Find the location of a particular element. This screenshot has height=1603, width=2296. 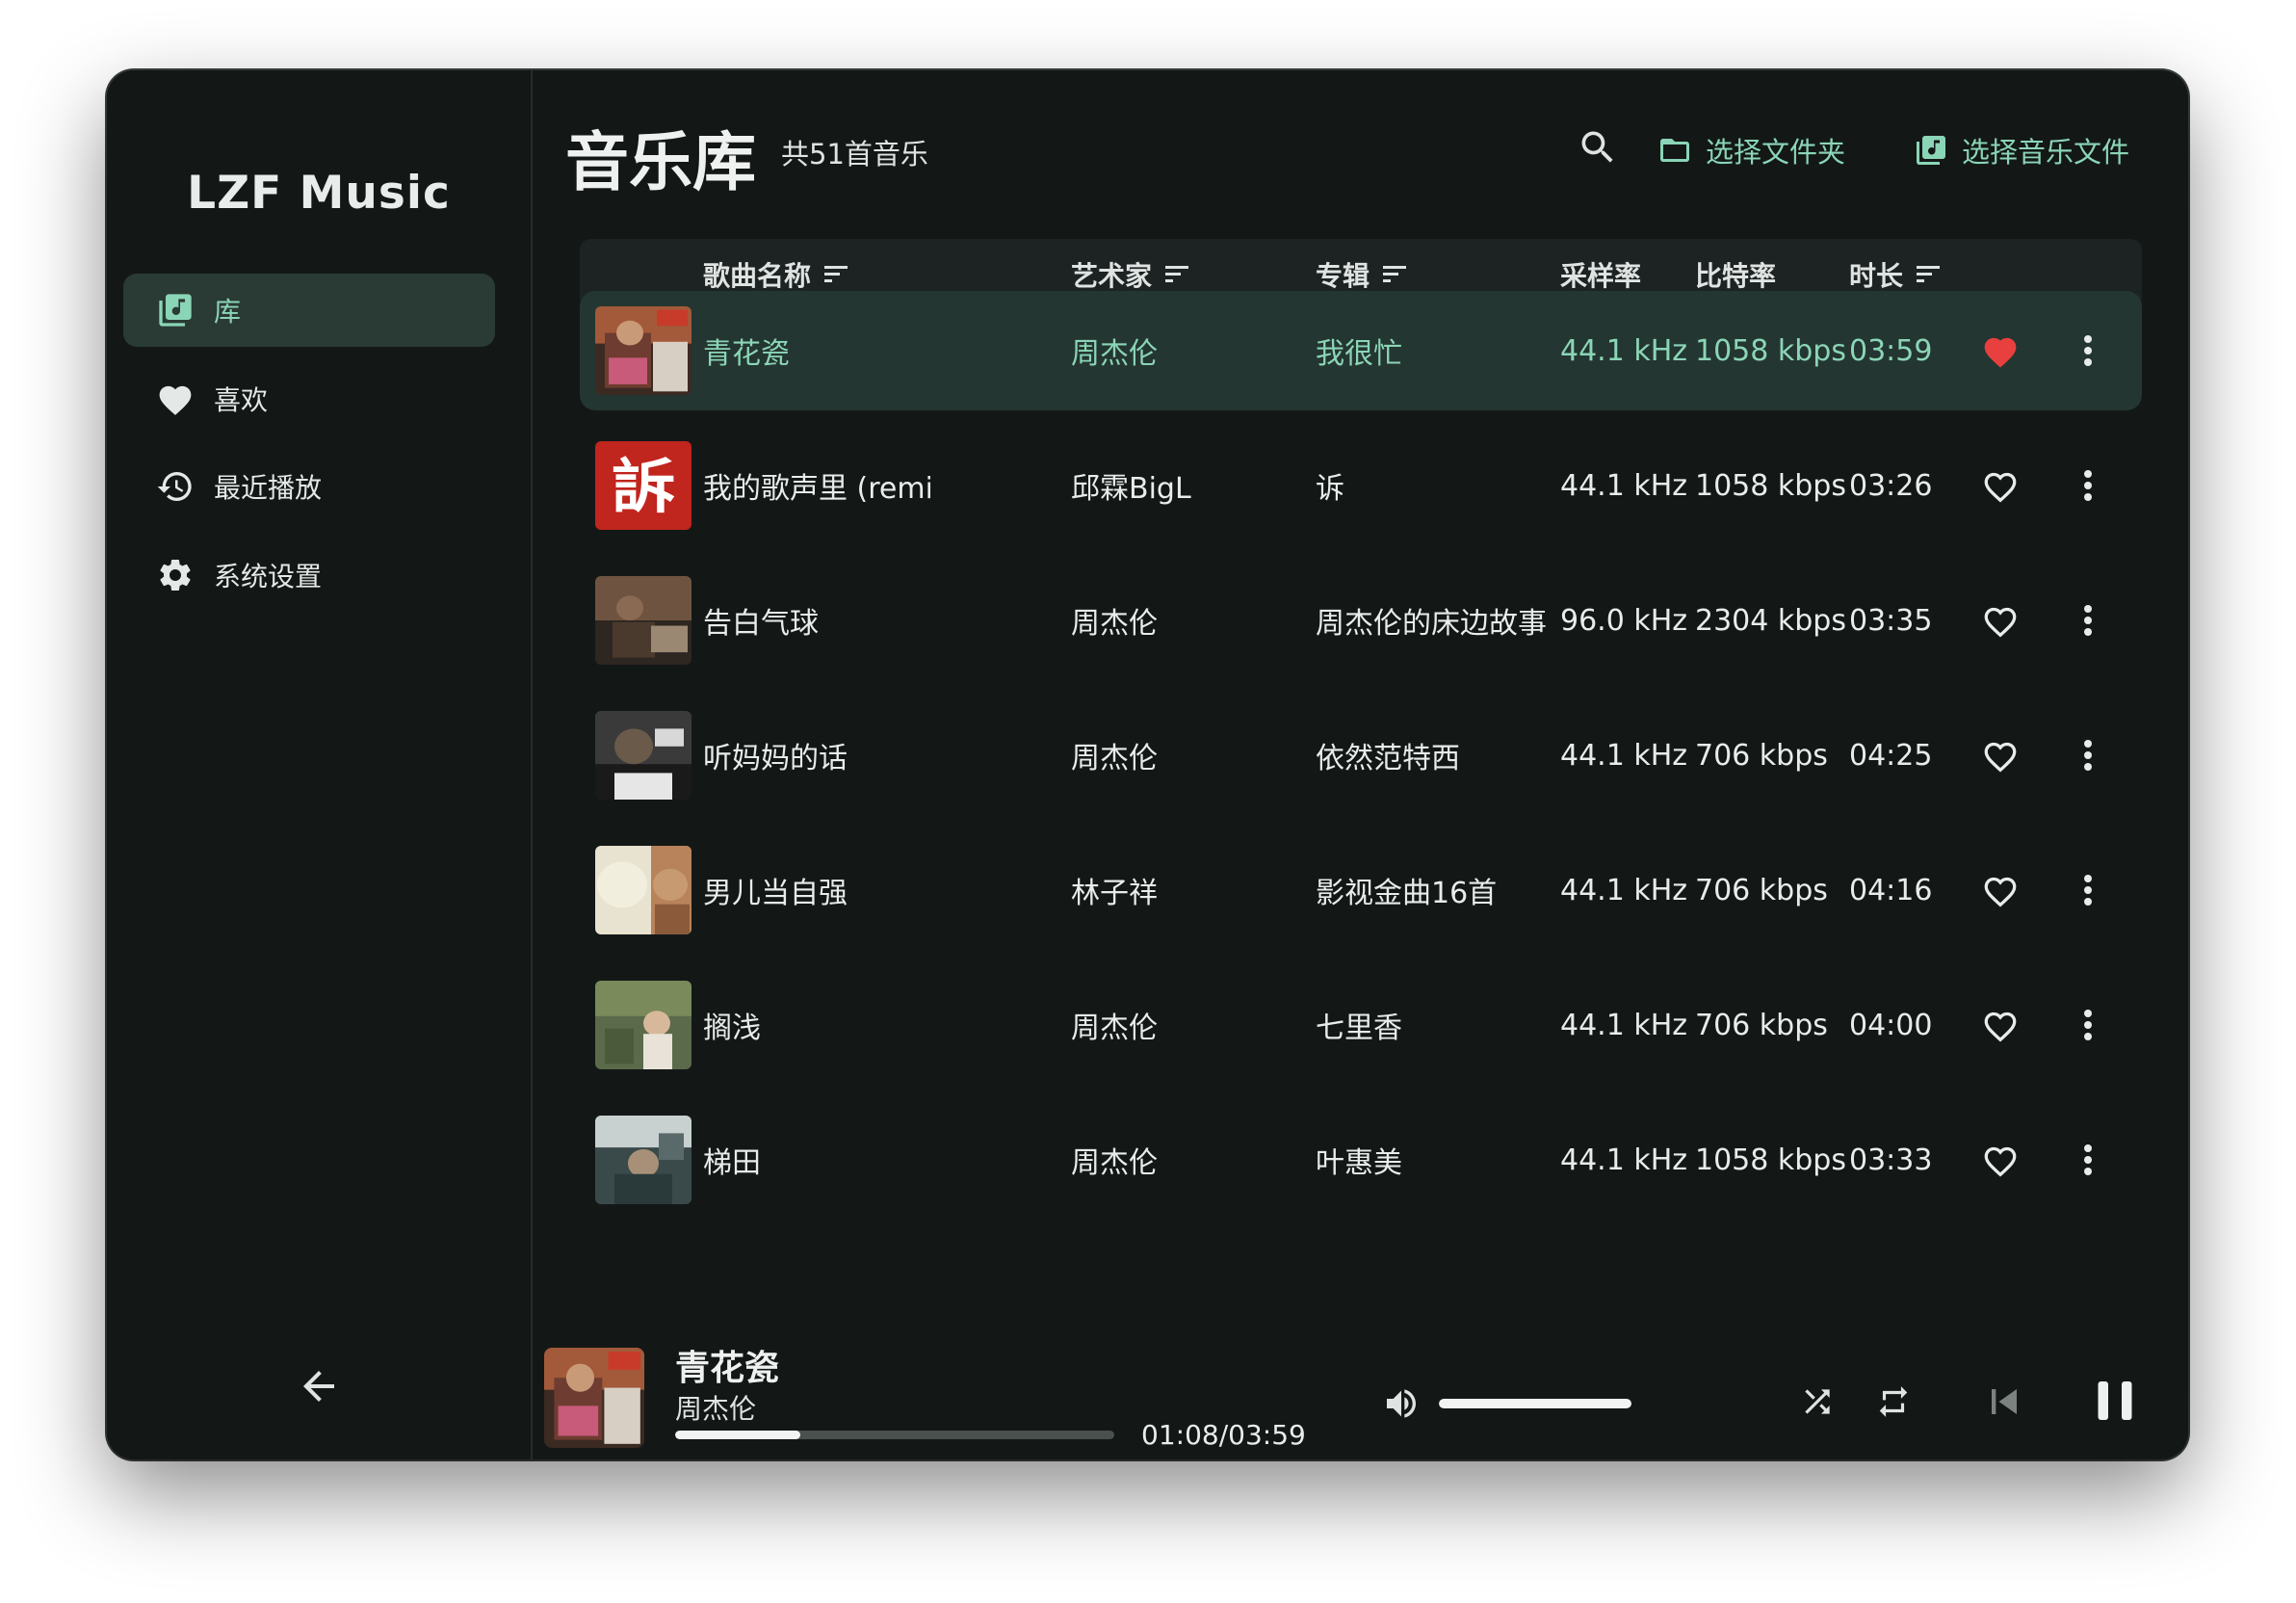

history-icon is located at coordinates (175, 486).